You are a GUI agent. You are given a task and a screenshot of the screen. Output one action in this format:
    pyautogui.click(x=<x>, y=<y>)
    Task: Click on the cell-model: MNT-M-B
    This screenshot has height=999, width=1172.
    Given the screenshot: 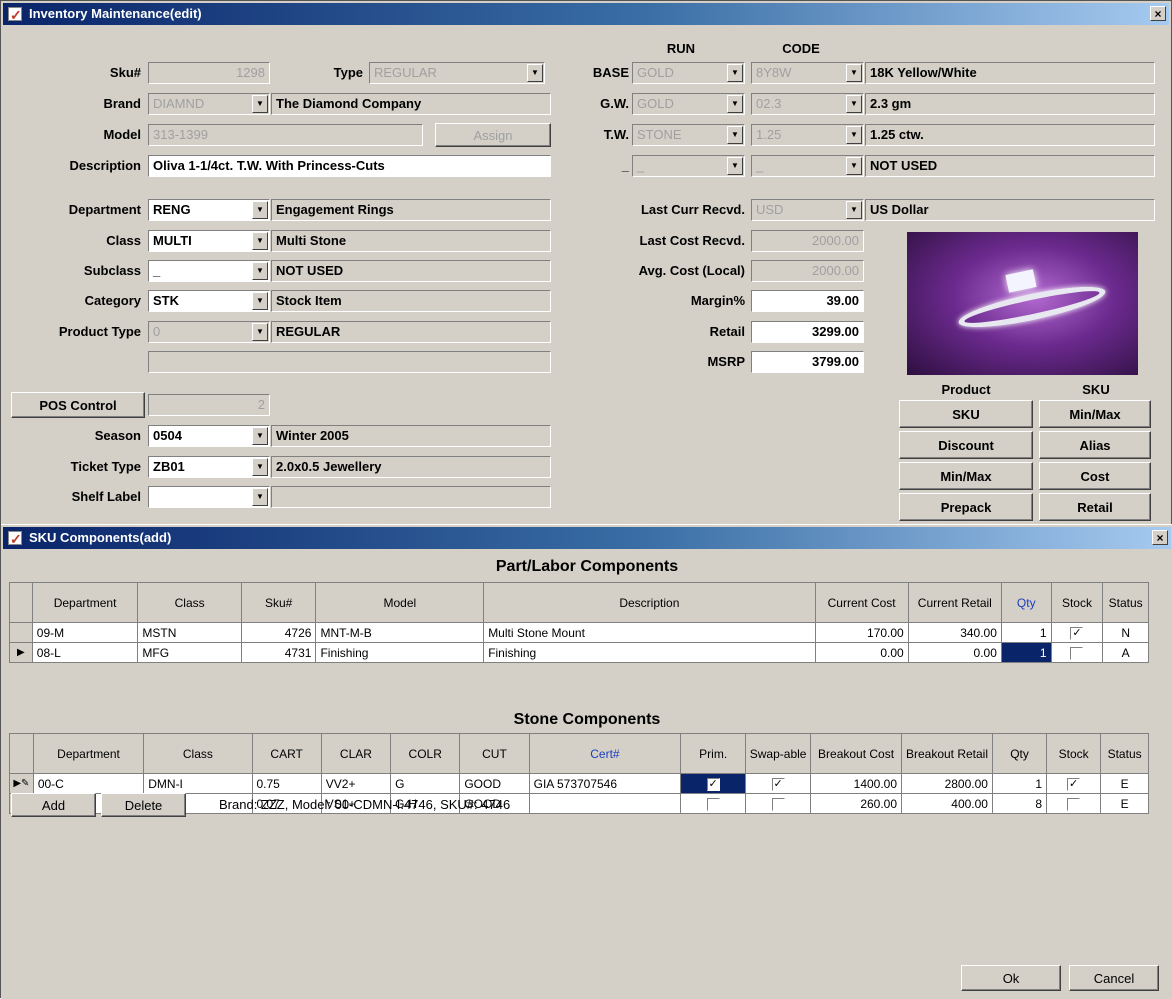 What is the action you would take?
    pyautogui.click(x=400, y=632)
    